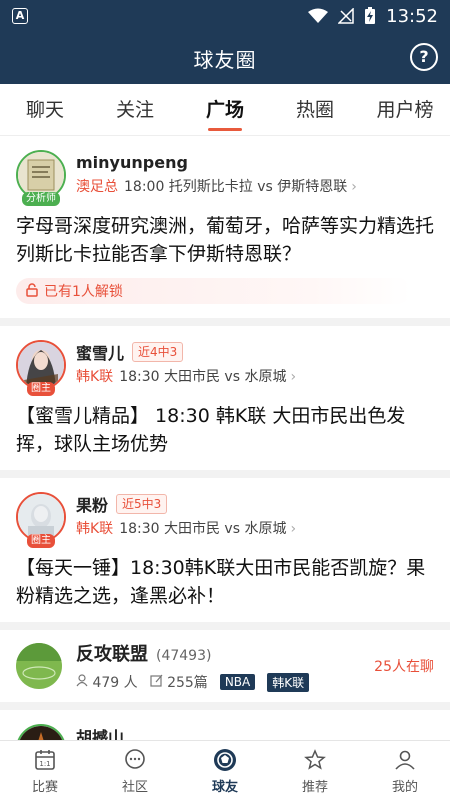 The height and width of the screenshot is (800, 450). Describe the element at coordinates (225, 246) in the screenshot. I see `post-text: 字母哥深度研究澳洲，葡萄牙，哈萨等实力精选托列斯比卡拉能否拿下伊斯特恩联？` at that location.